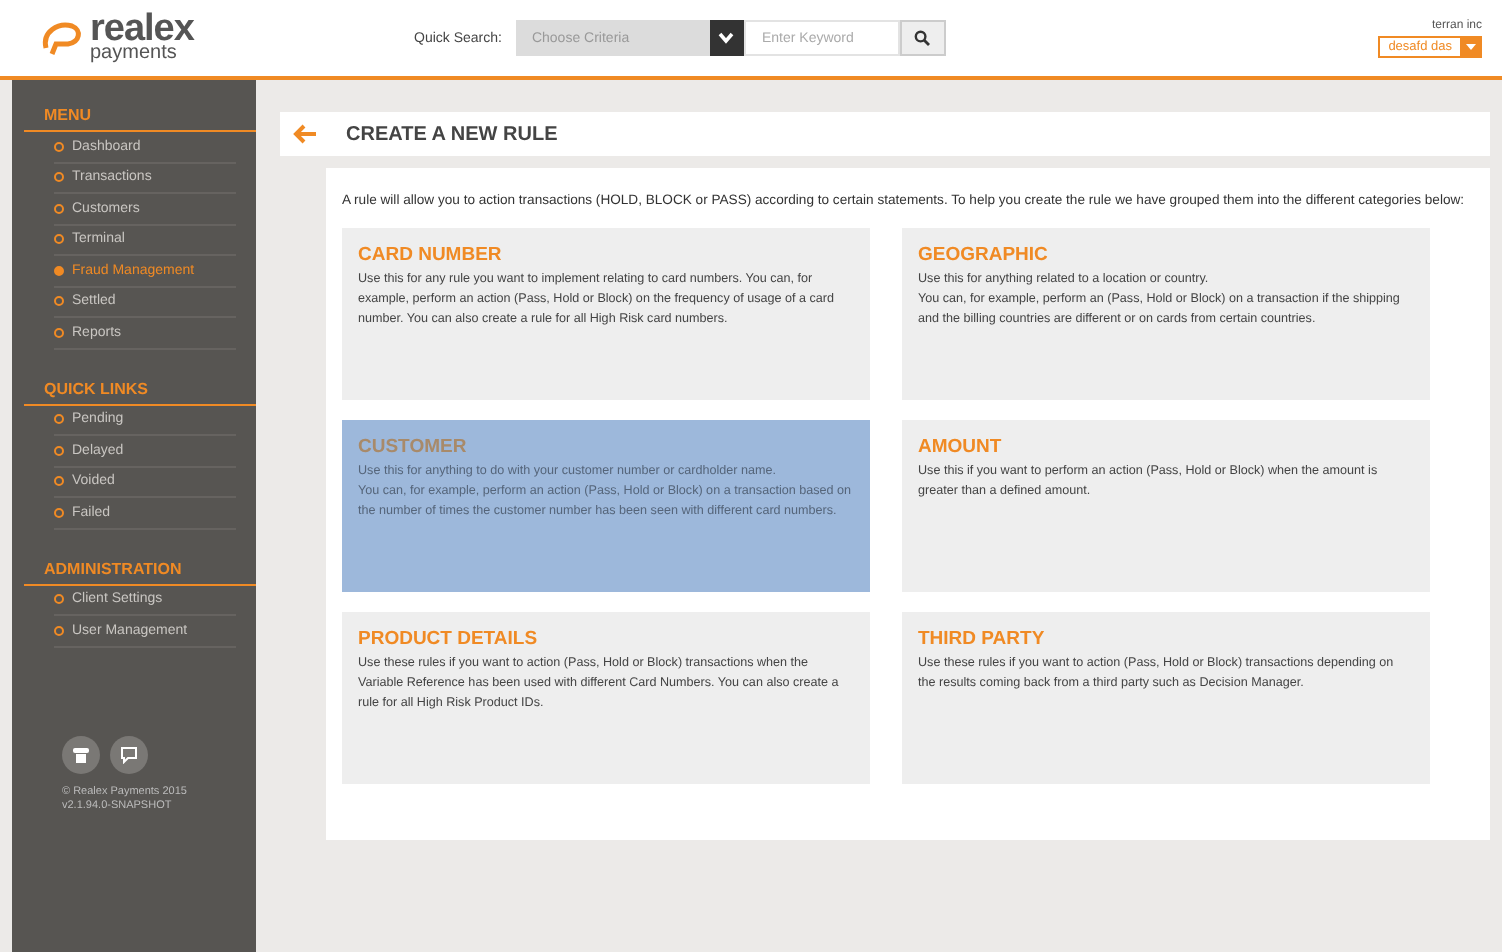 This screenshot has height=952, width=1502. I want to click on logo-icon, so click(62, 37).